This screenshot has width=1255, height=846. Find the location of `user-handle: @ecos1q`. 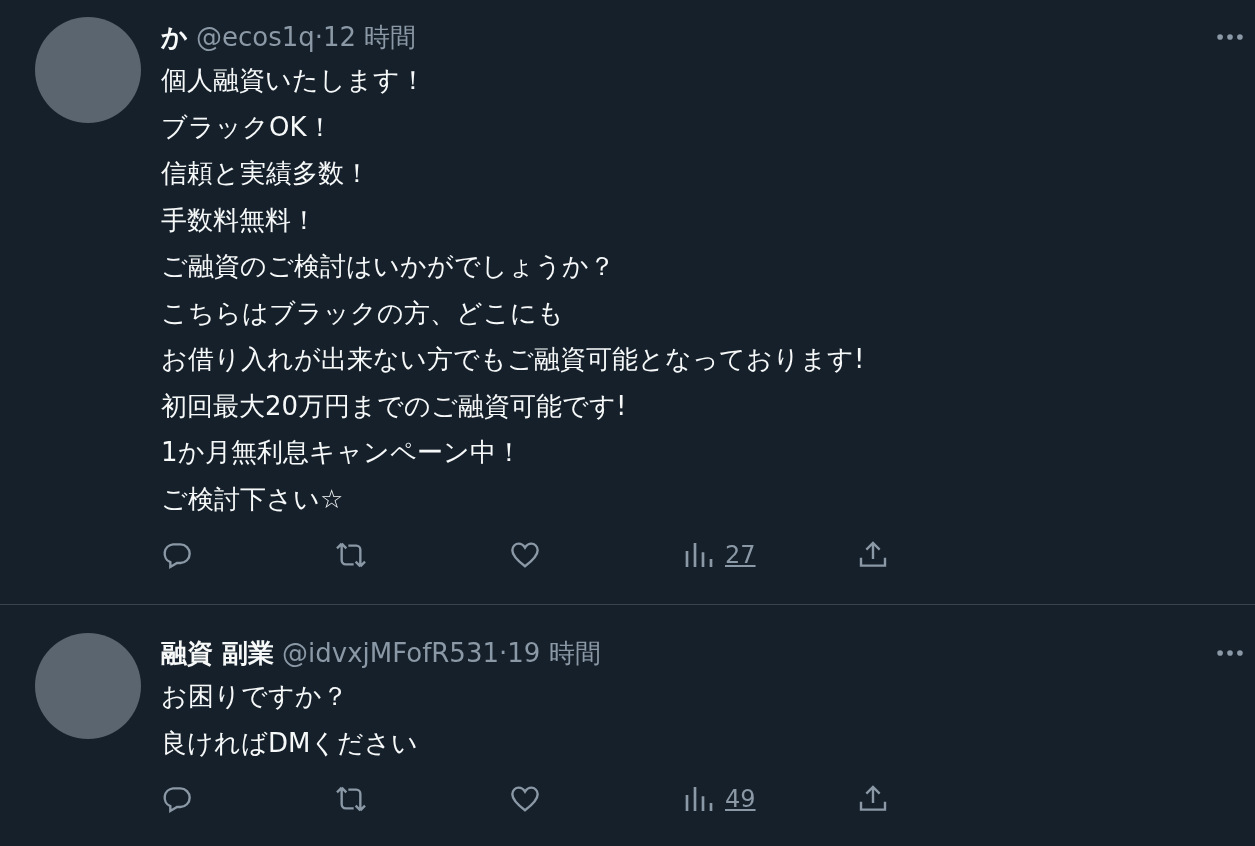

user-handle: @ecos1q is located at coordinates (255, 37).